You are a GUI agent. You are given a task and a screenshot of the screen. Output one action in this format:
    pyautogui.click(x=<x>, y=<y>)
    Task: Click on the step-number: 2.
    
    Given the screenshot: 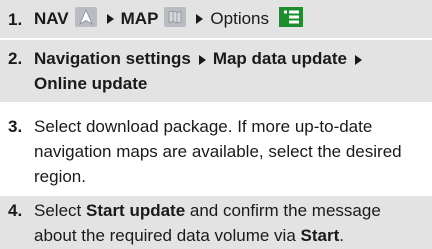 What is the action you would take?
    pyautogui.click(x=15, y=58)
    